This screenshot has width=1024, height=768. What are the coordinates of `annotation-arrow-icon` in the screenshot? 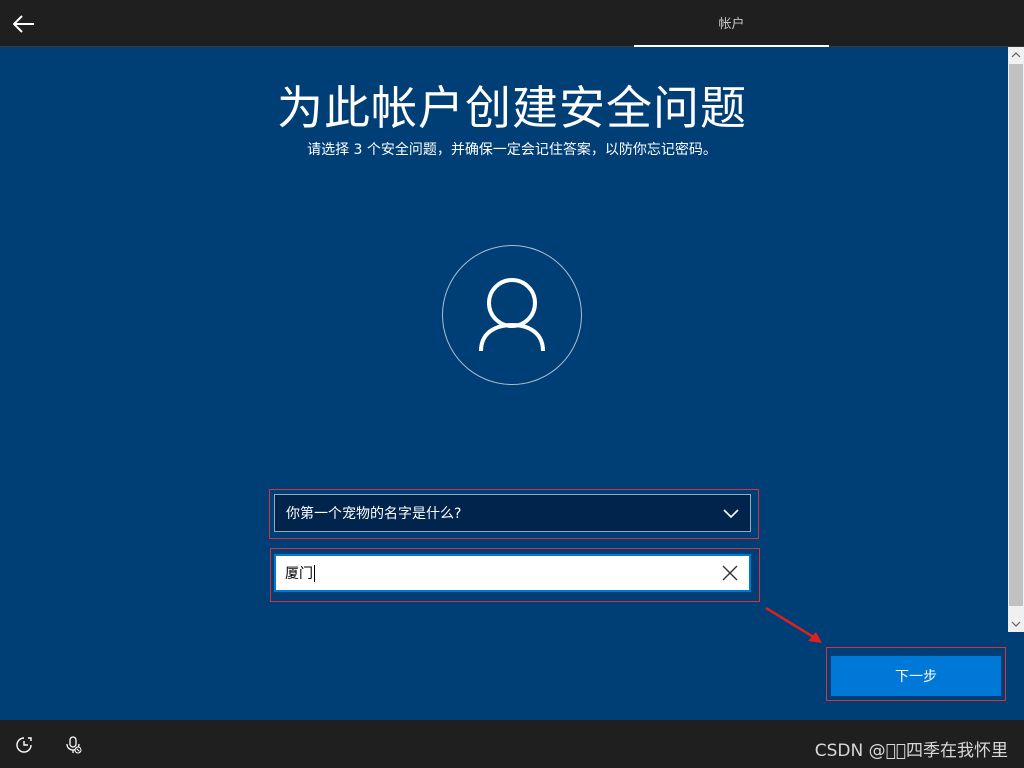 It's located at (793, 624).